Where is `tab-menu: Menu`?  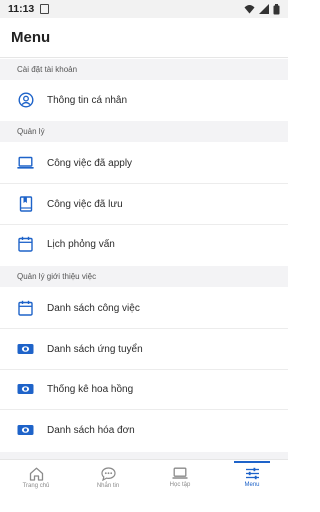 tab-menu: Menu is located at coordinates (252, 477).